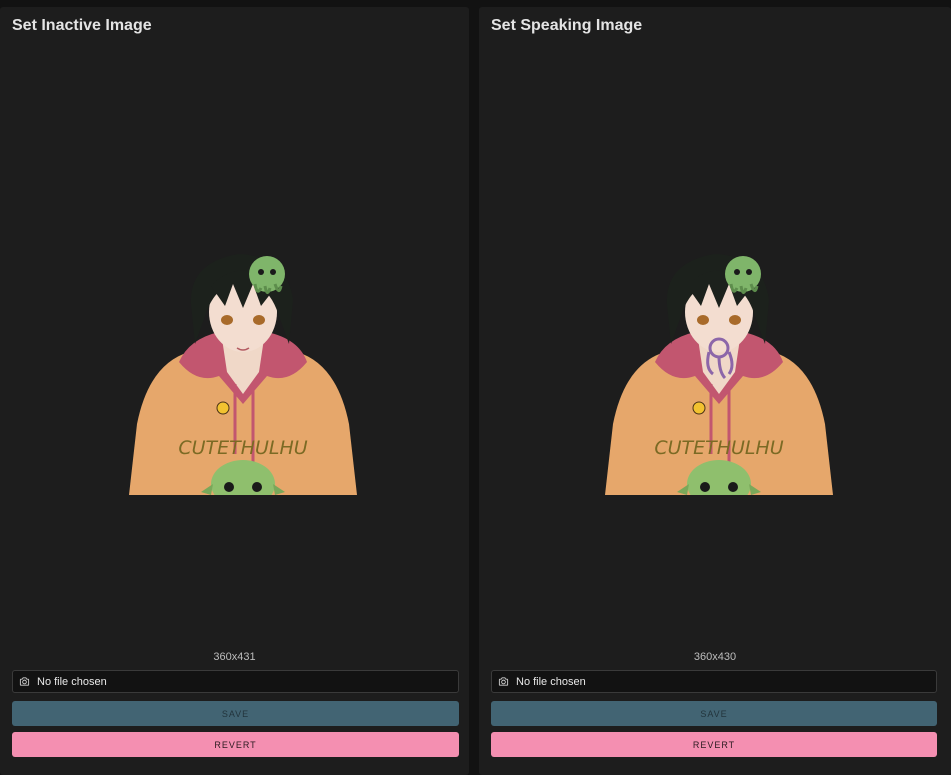  Describe the element at coordinates (234, 657) in the screenshot. I see `image-dimensions: 360x431` at that location.